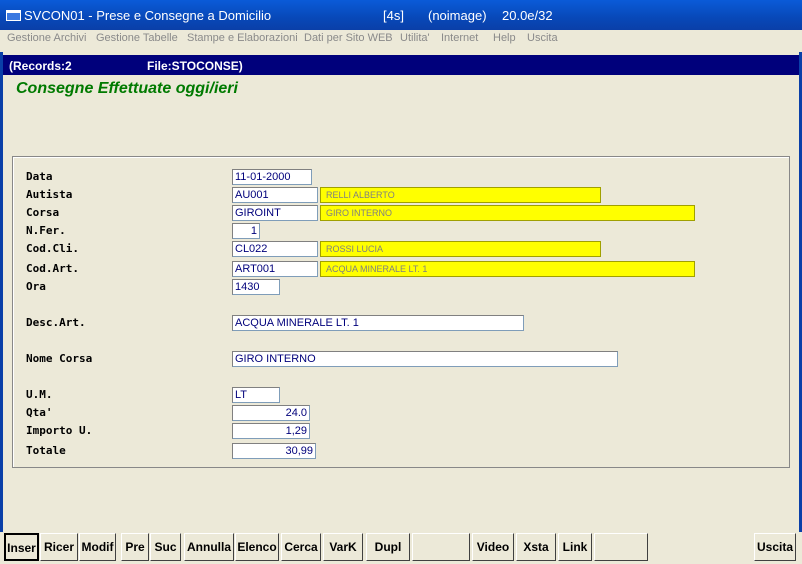 Image resolution: width=802 pixels, height=564 pixels. What do you see at coordinates (242, 38) in the screenshot?
I see `menu-stampe-elaborazioni: Stampe e Elaborazioni` at bounding box center [242, 38].